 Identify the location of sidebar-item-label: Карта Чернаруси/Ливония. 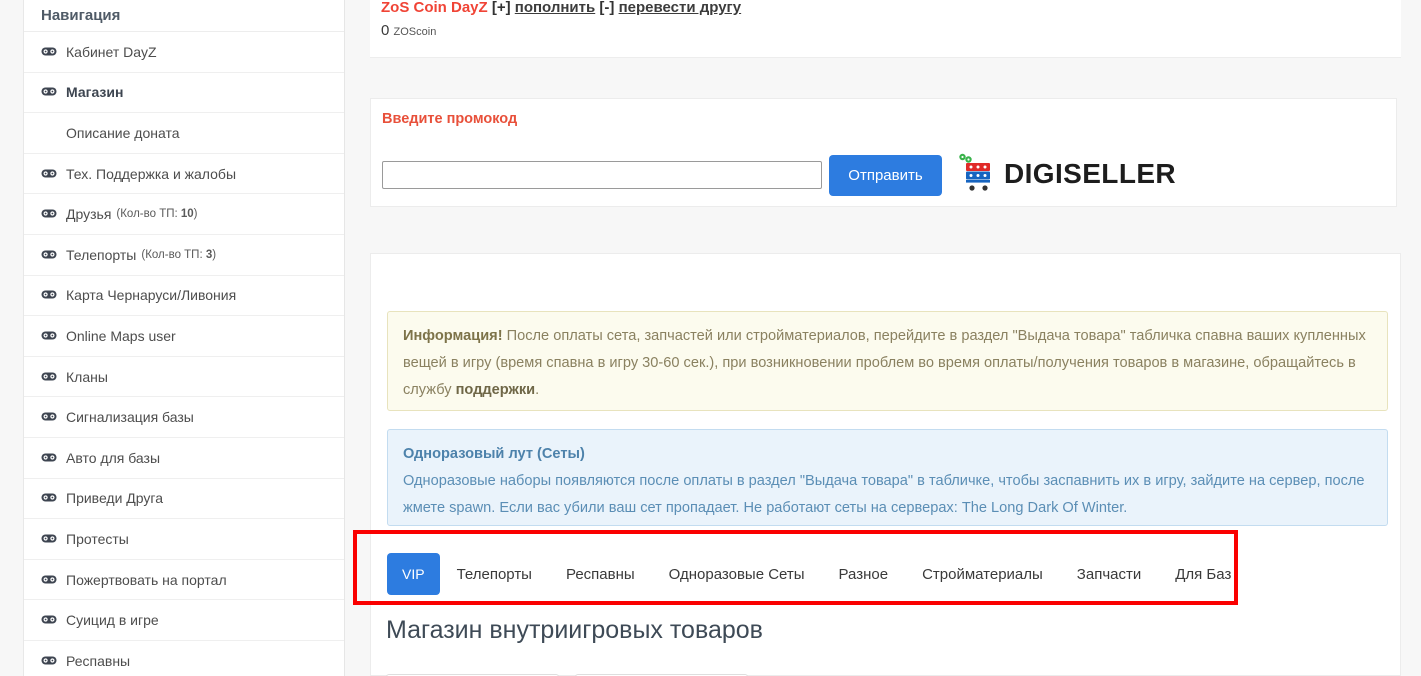
(151, 295).